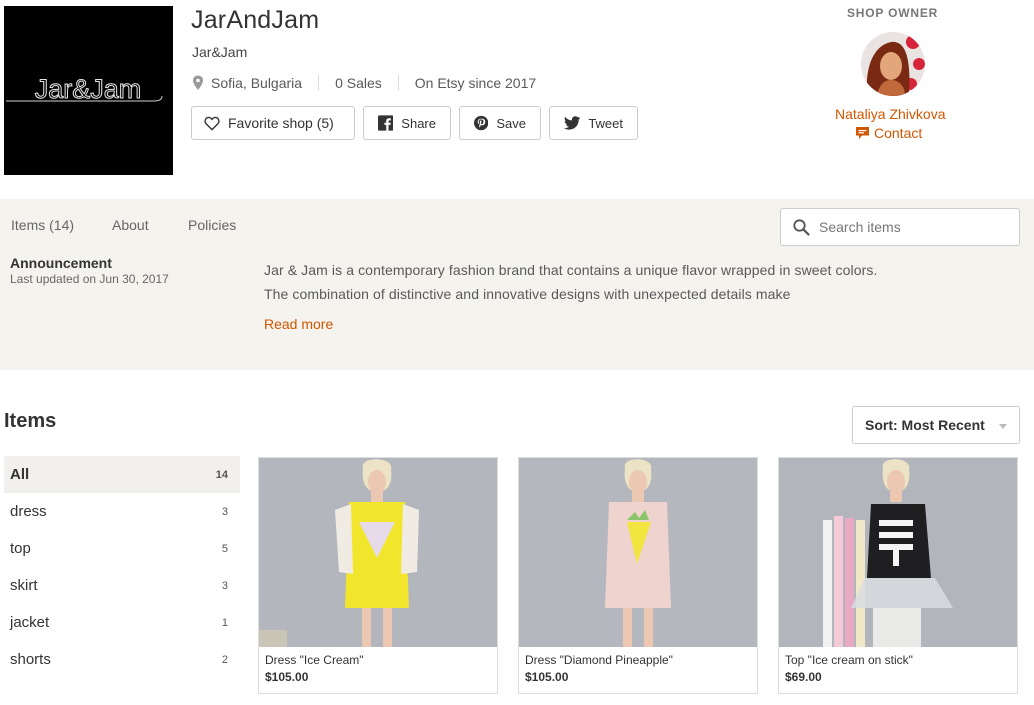 The width and height of the screenshot is (1034, 705). What do you see at coordinates (224, 622) in the screenshot?
I see `category-count: 1` at bounding box center [224, 622].